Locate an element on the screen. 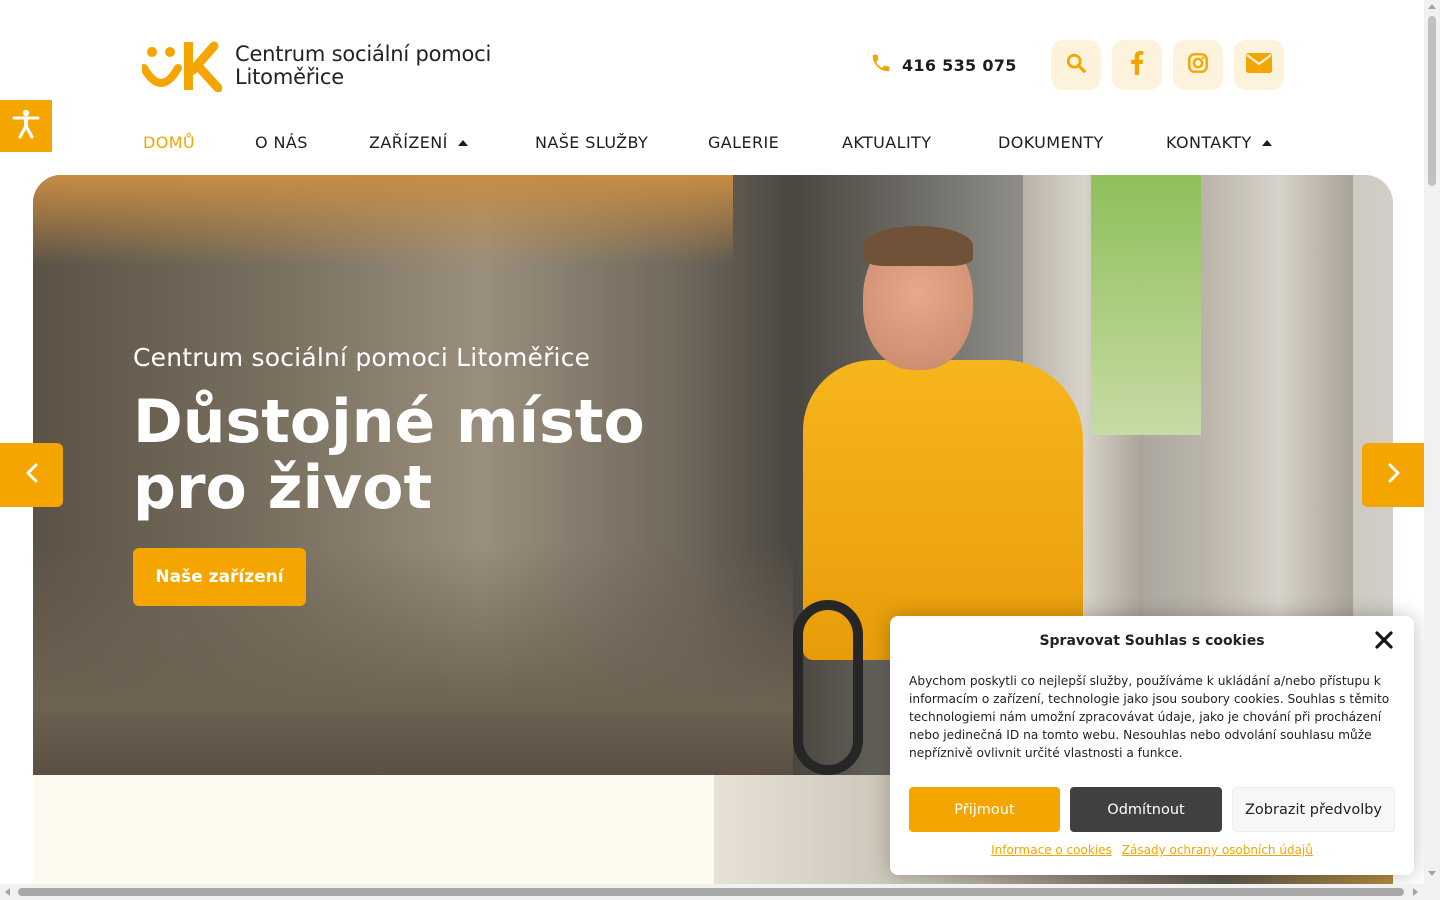 The width and height of the screenshot is (1440, 900). hero-photo-greenery is located at coordinates (1146, 305).